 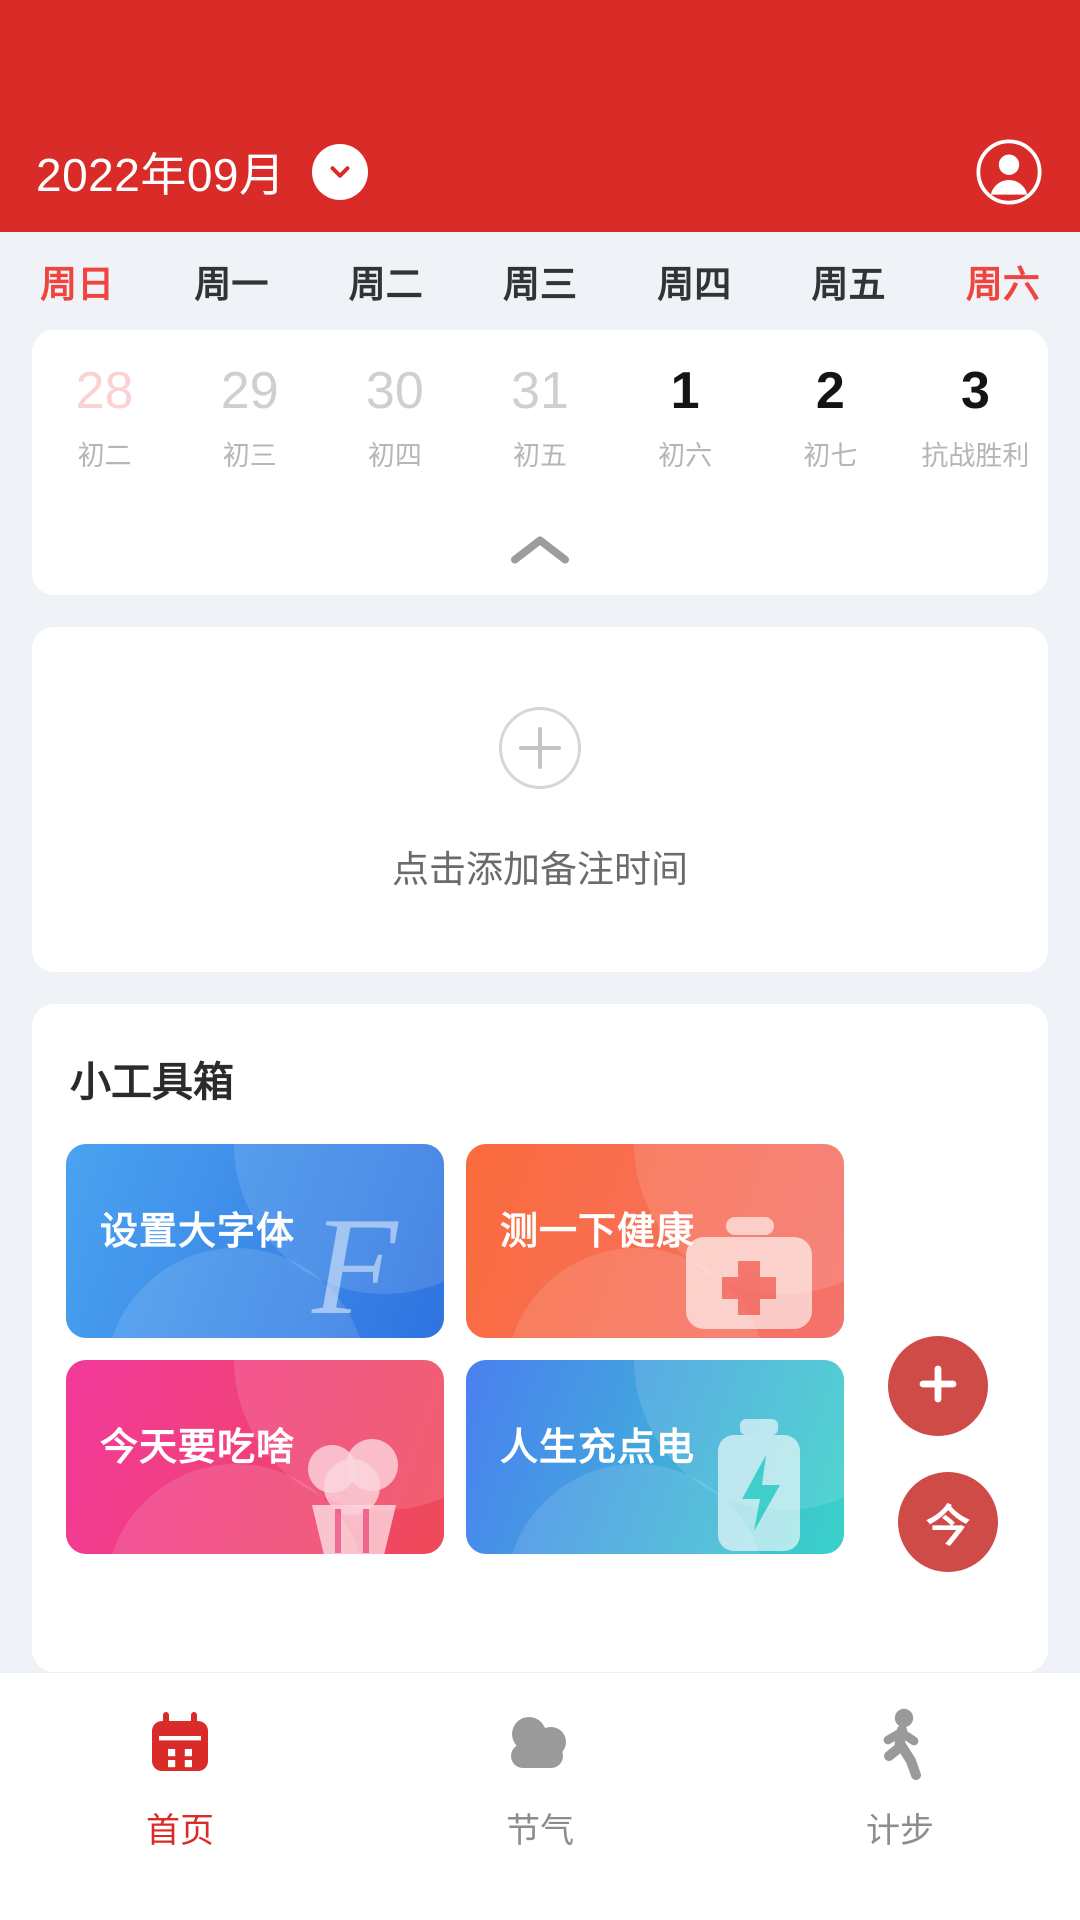 I want to click on script-f-icon: F, so click(x=364, y=1263).